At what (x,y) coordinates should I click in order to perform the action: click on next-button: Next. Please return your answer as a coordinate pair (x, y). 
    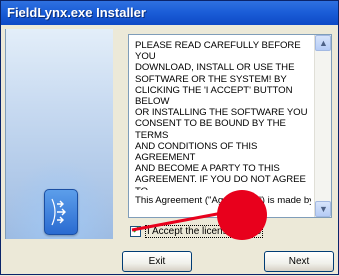
    Looking at the image, I should click on (299, 261).